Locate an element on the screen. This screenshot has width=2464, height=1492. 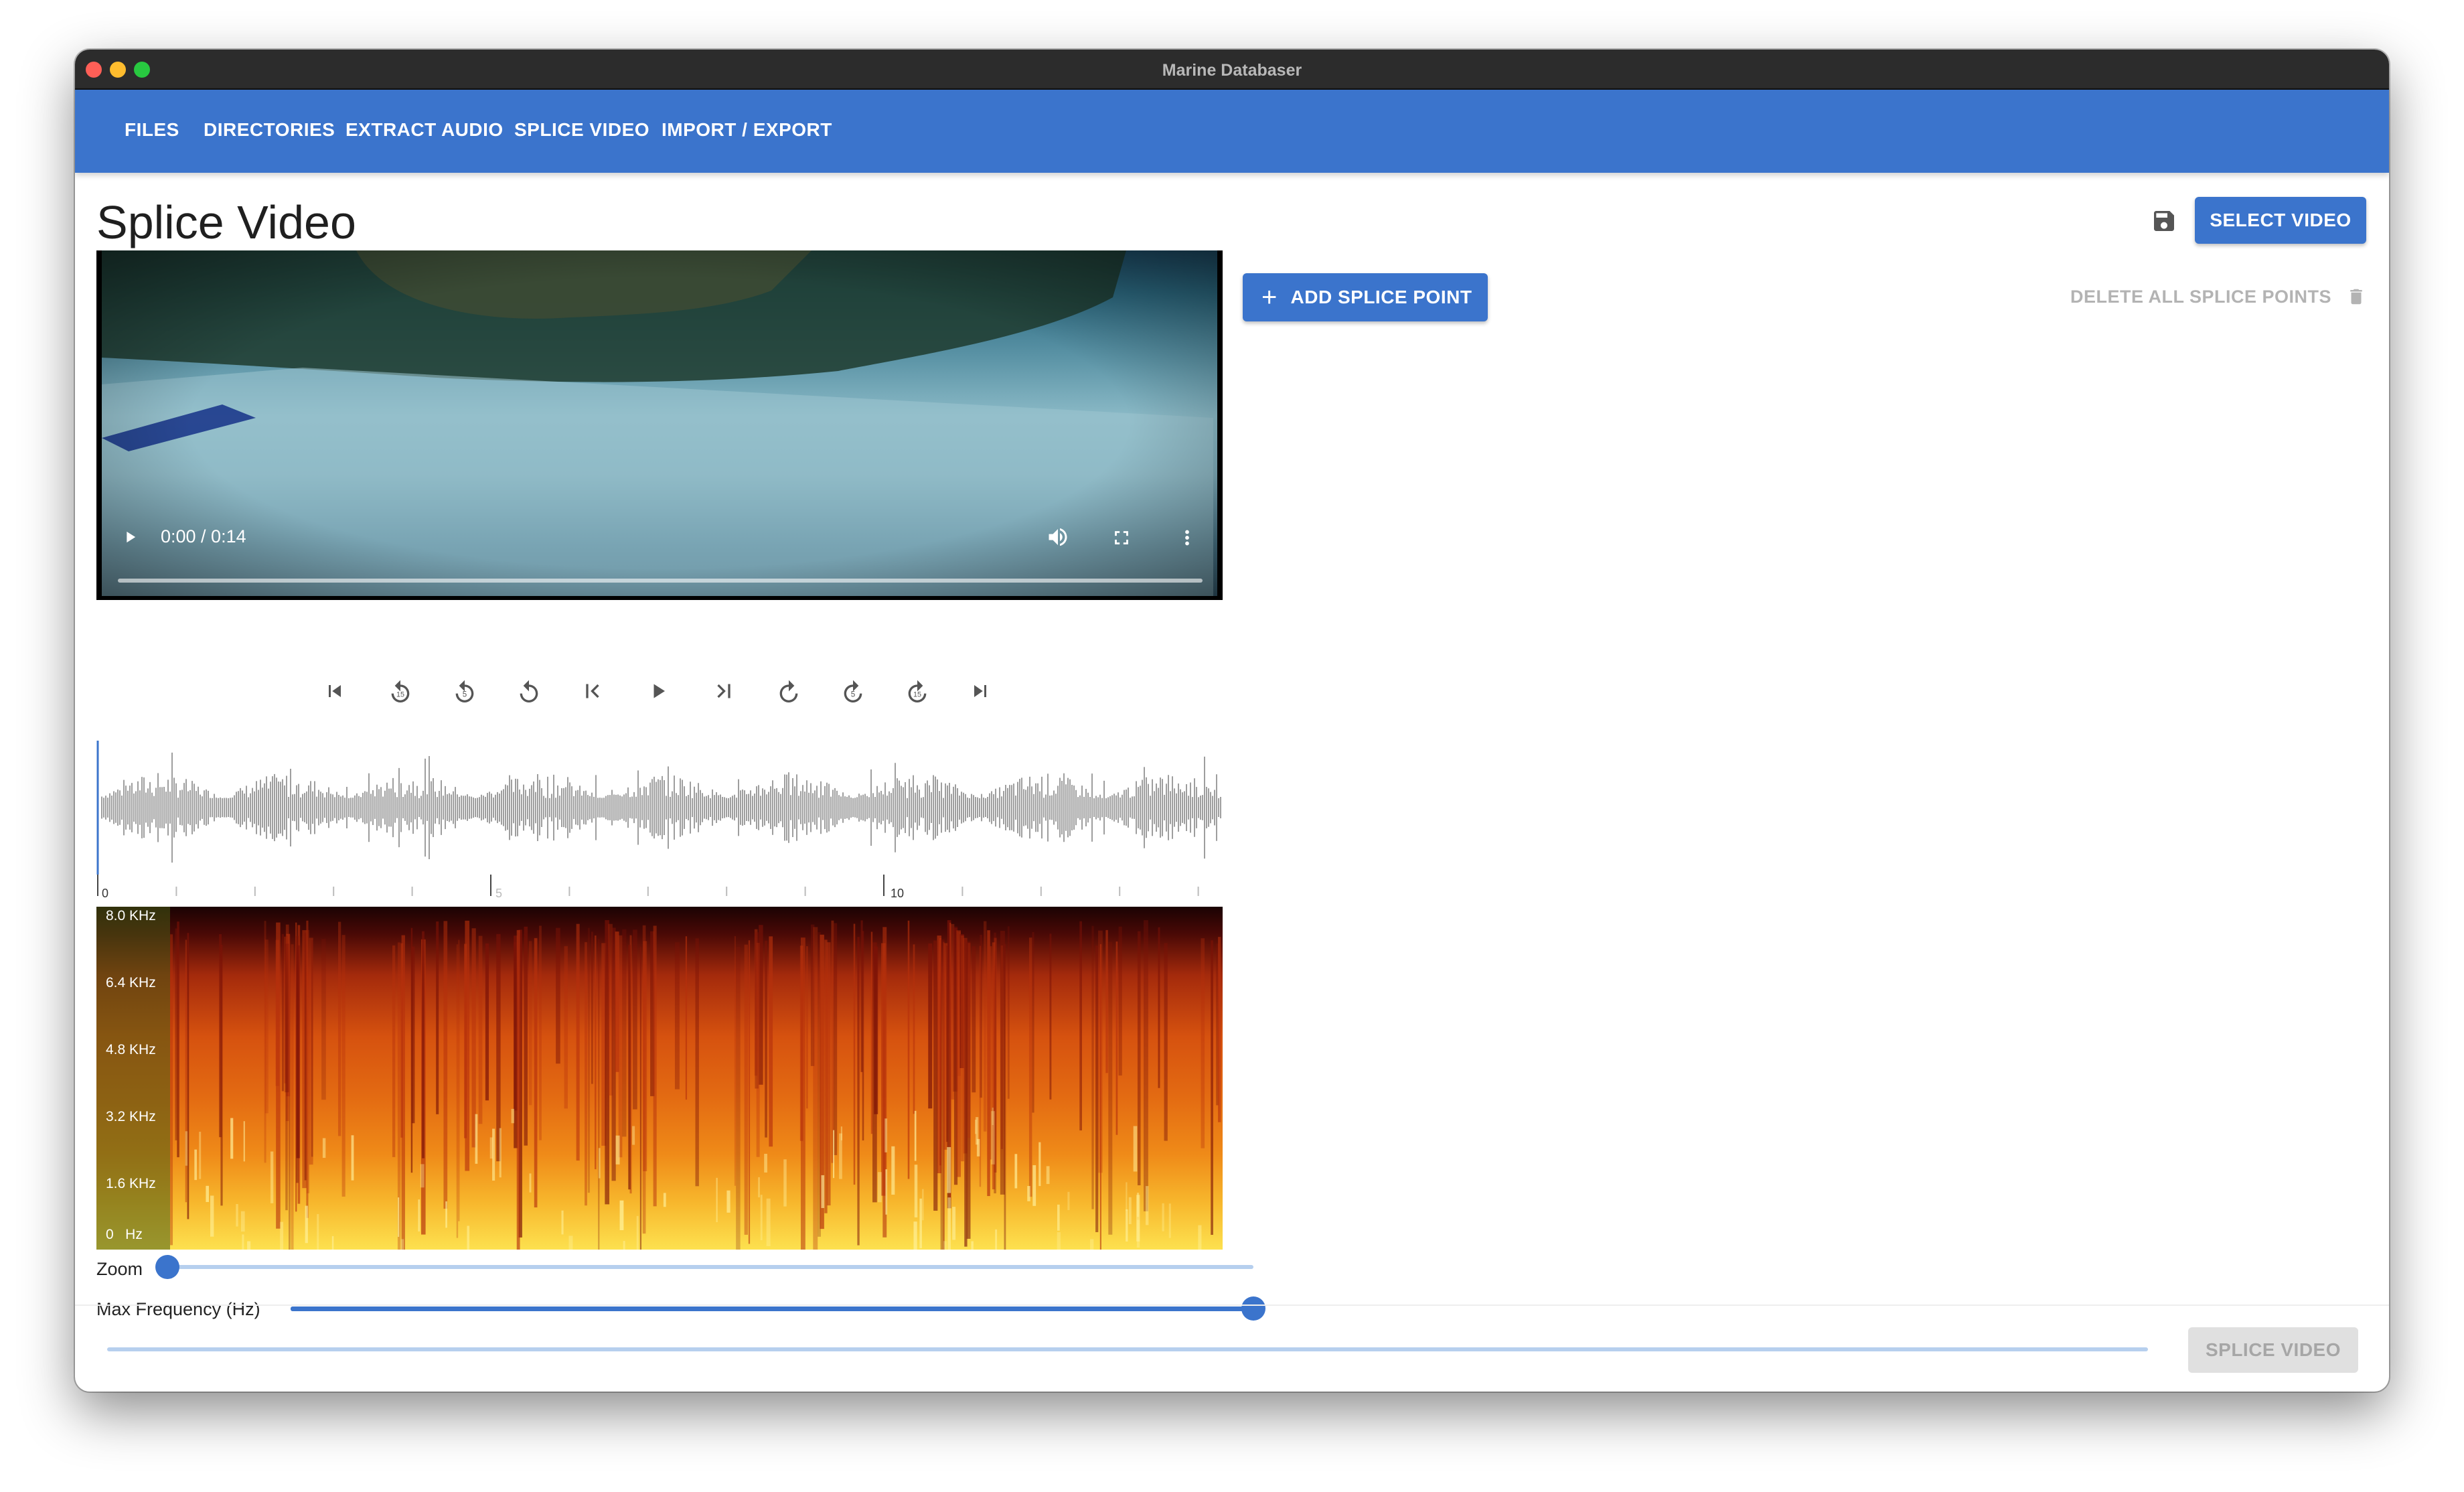
max-frequency-label: Max Frequency (Hz) is located at coordinates (178, 1309).